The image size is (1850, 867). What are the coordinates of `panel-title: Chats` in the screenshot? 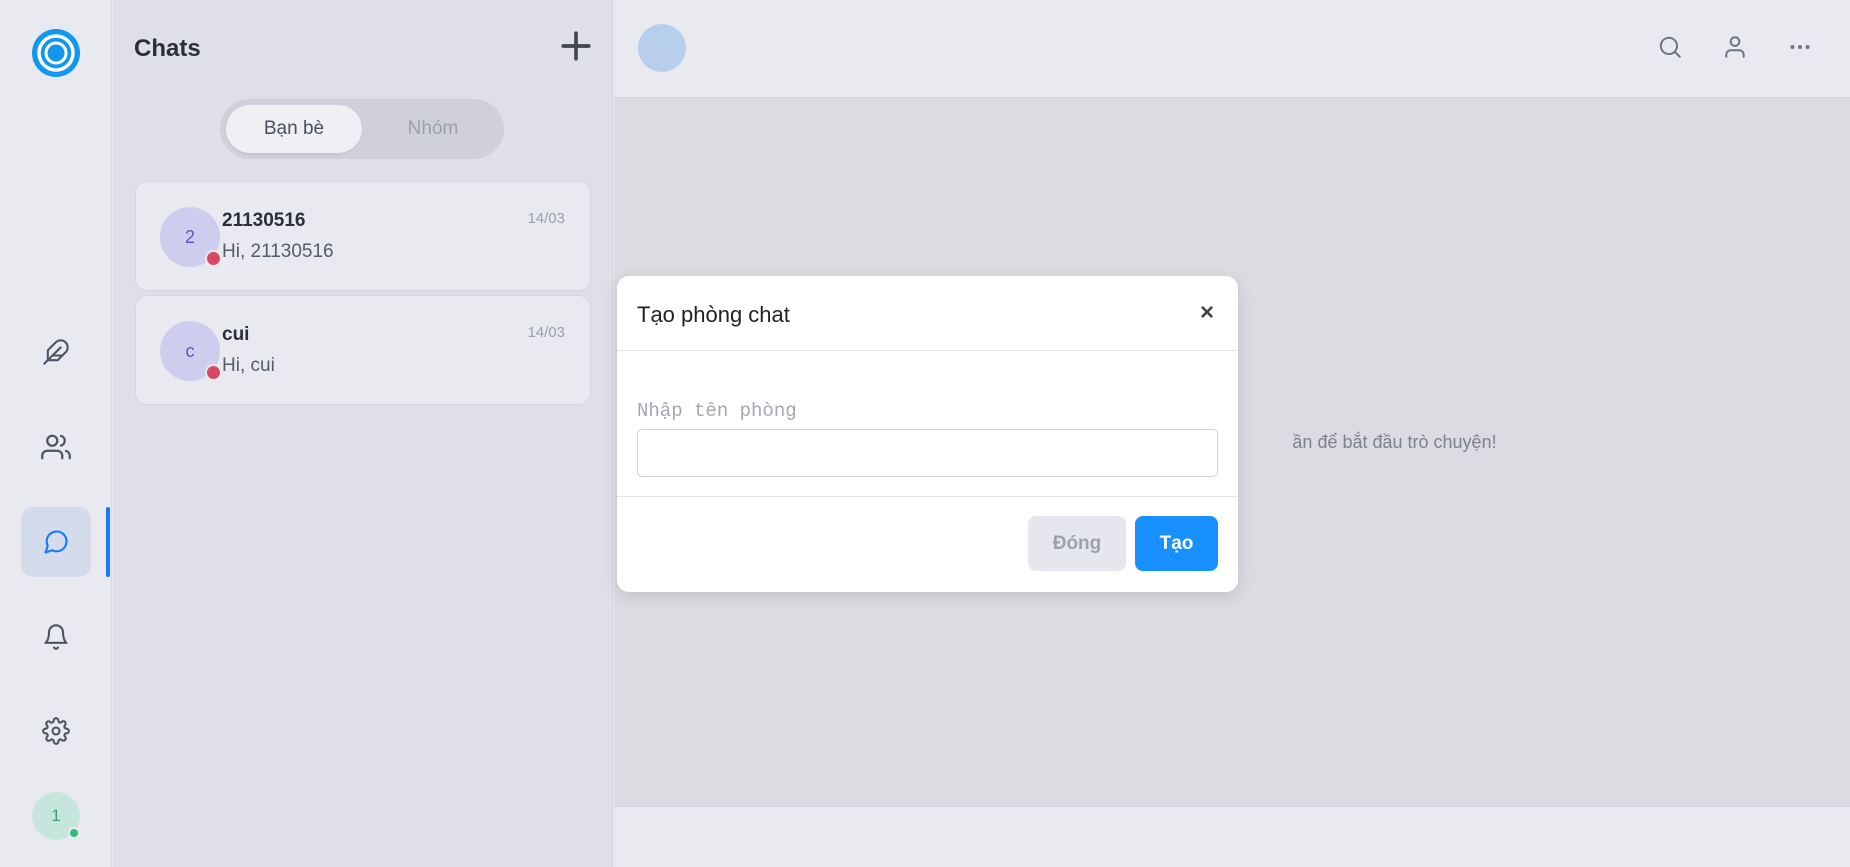 It's located at (167, 48).